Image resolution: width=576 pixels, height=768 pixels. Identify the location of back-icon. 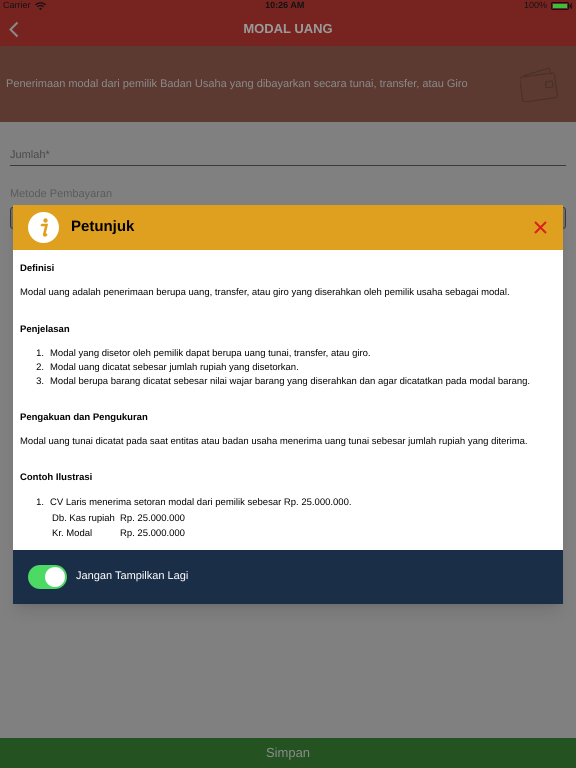
(14, 29).